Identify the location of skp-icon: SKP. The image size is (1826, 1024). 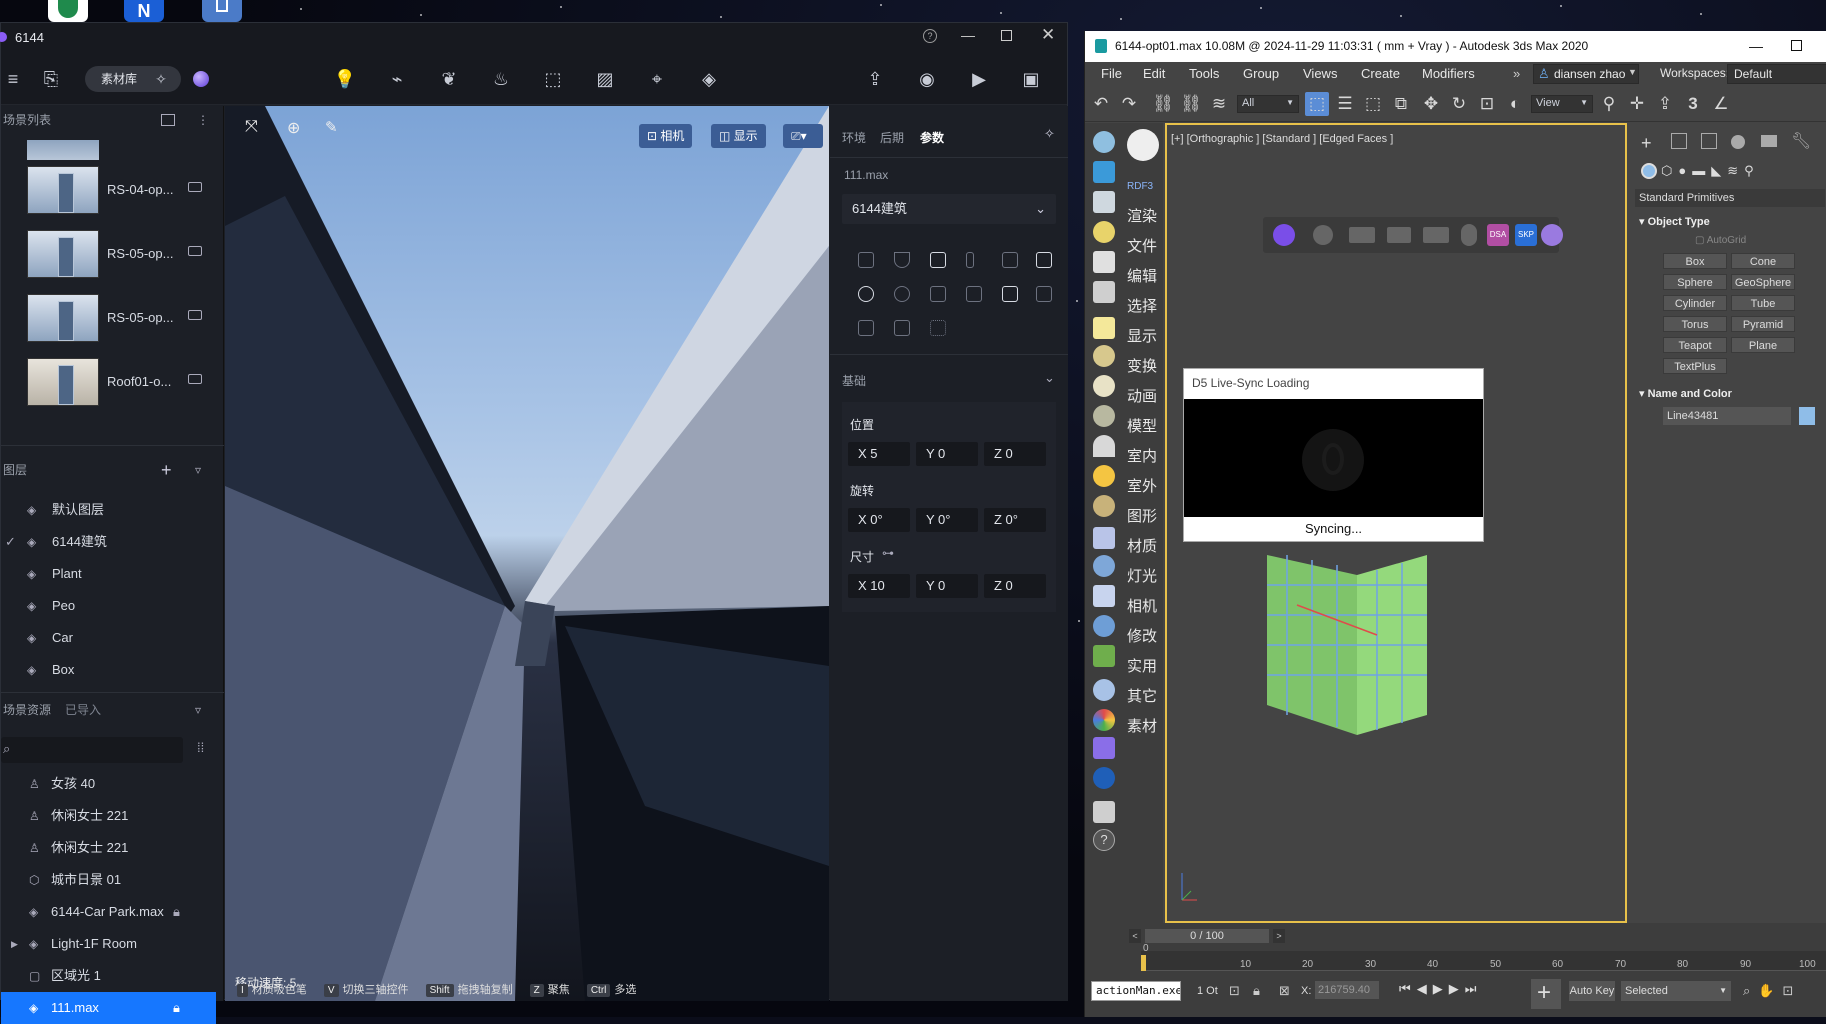
(1526, 235).